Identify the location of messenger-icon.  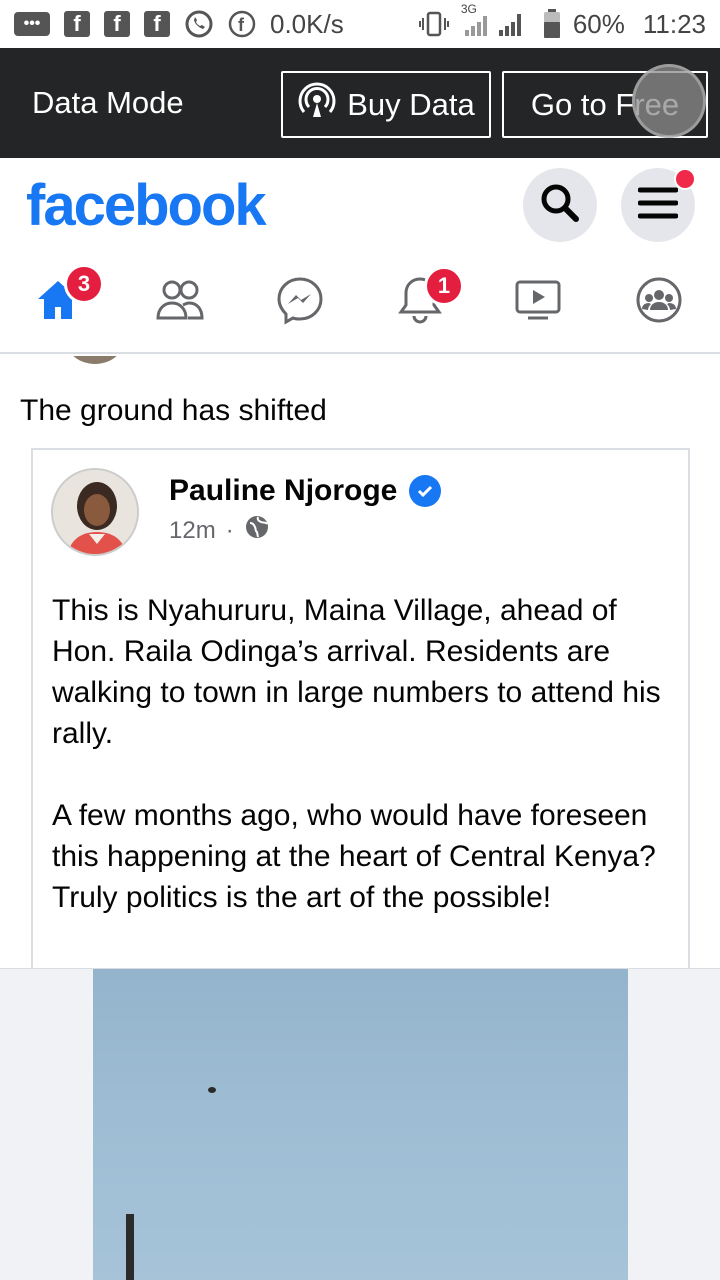
(300, 302).